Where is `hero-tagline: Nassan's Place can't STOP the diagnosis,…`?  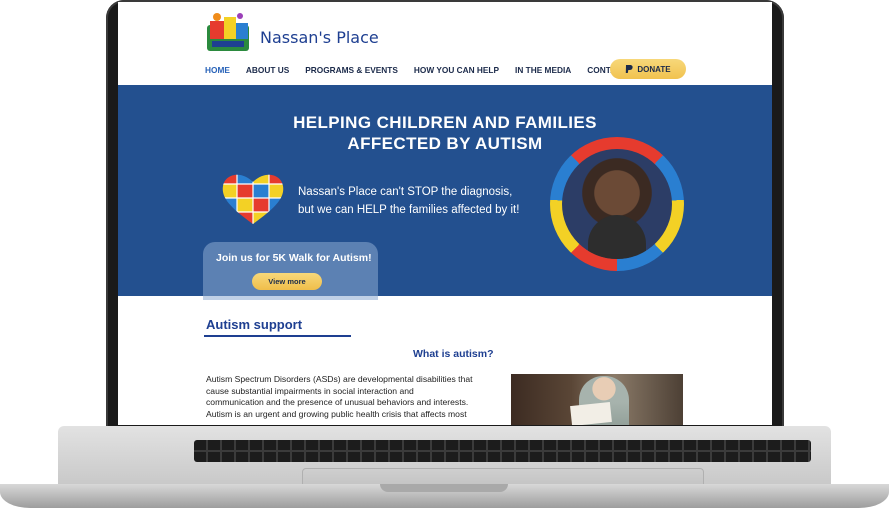 hero-tagline: Nassan's Place can't STOP the diagnosis,… is located at coordinates (422, 201).